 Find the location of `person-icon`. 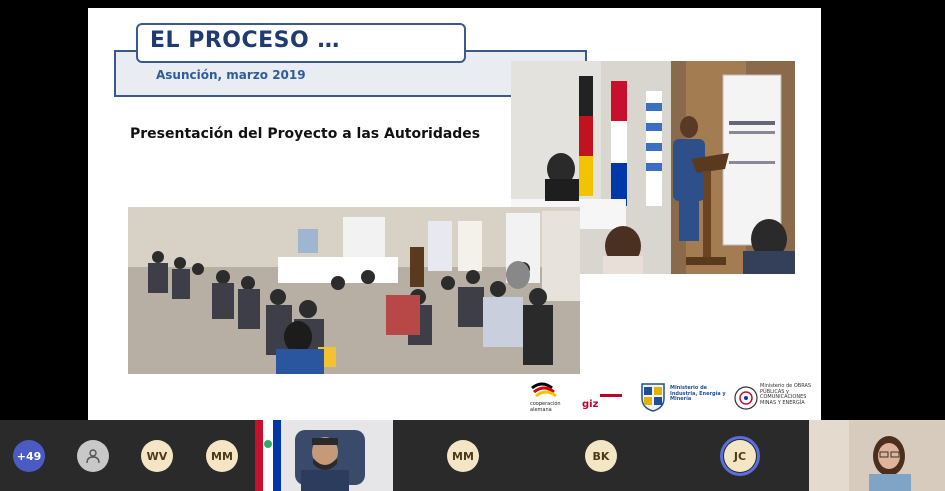

person-icon is located at coordinates (93, 456).